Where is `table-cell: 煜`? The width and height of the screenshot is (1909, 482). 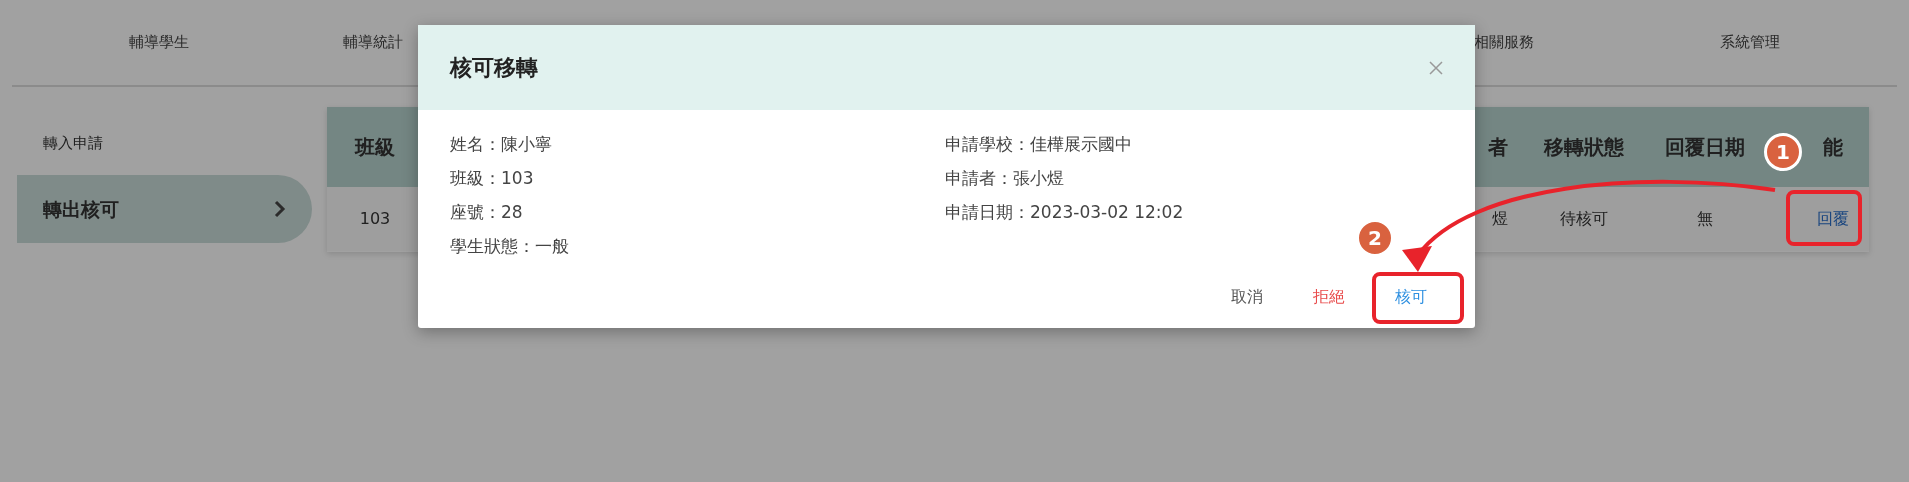
table-cell: 煜 is located at coordinates (1500, 218).